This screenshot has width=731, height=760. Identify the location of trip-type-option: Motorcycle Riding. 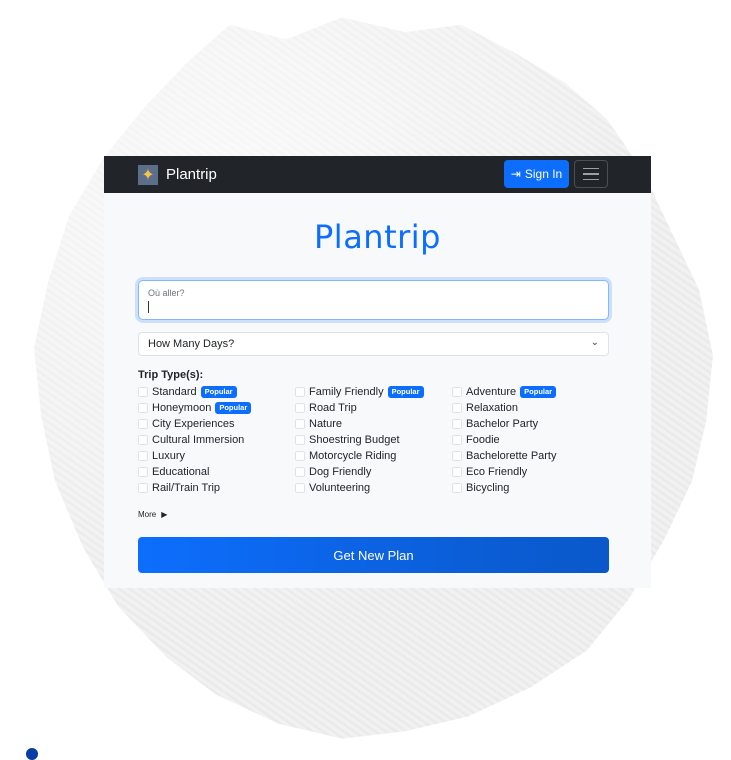
(373, 456).